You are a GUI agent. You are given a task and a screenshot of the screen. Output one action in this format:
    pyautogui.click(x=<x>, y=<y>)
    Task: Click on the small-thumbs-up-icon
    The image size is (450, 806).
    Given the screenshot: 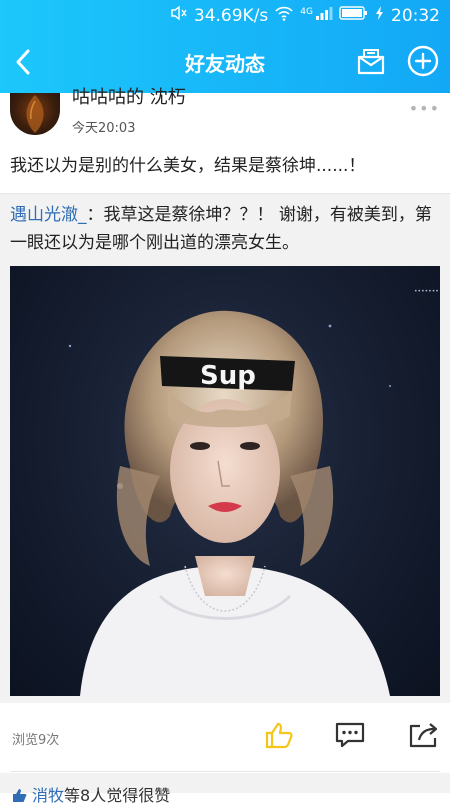 What is the action you would take?
    pyautogui.click(x=20, y=795)
    